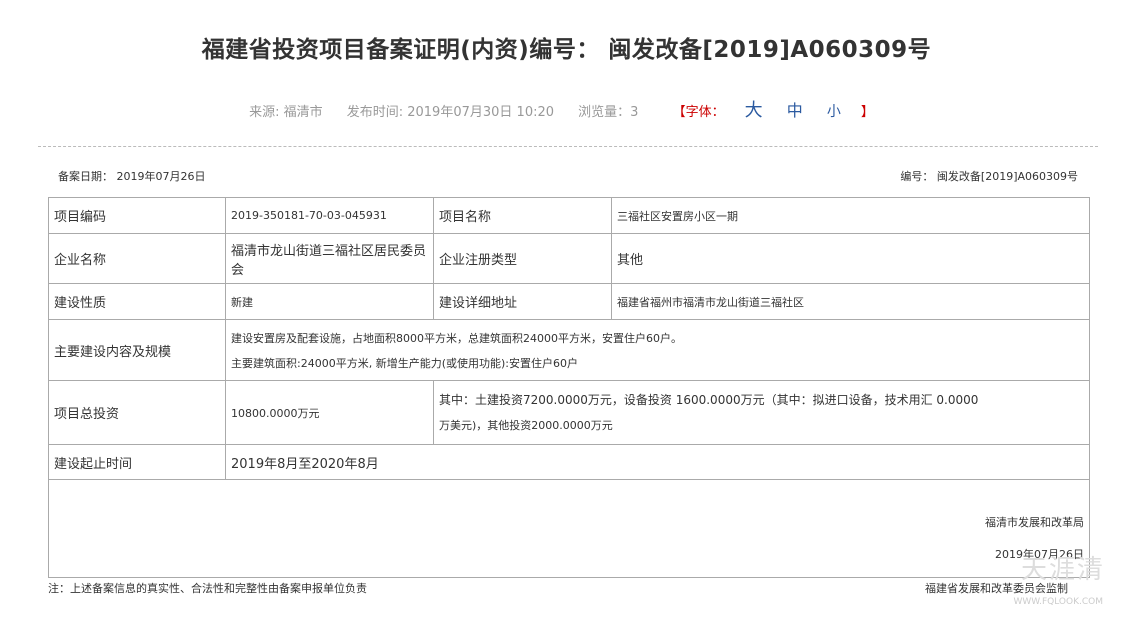 The image size is (1133, 637). Describe the element at coordinates (850, 301) in the screenshot. I see `address-value: 福建省福州市福清市龙山街道三福社区` at that location.